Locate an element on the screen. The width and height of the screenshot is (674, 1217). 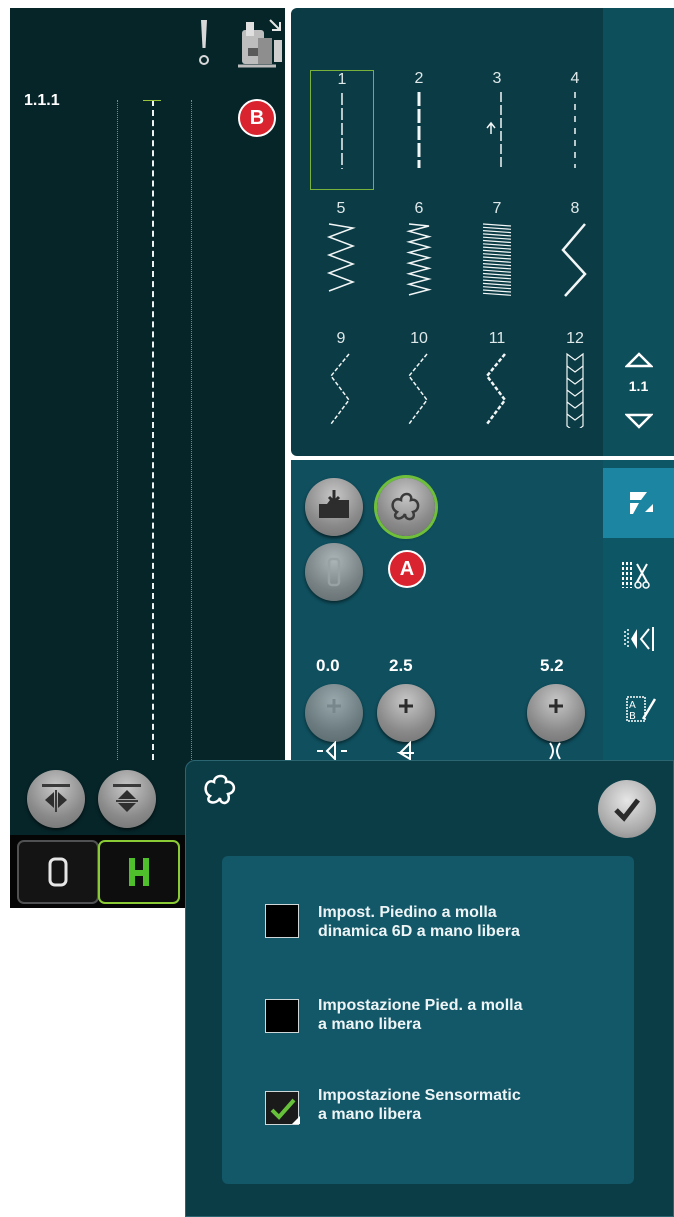
callout-b: B is located at coordinates (257, 118).